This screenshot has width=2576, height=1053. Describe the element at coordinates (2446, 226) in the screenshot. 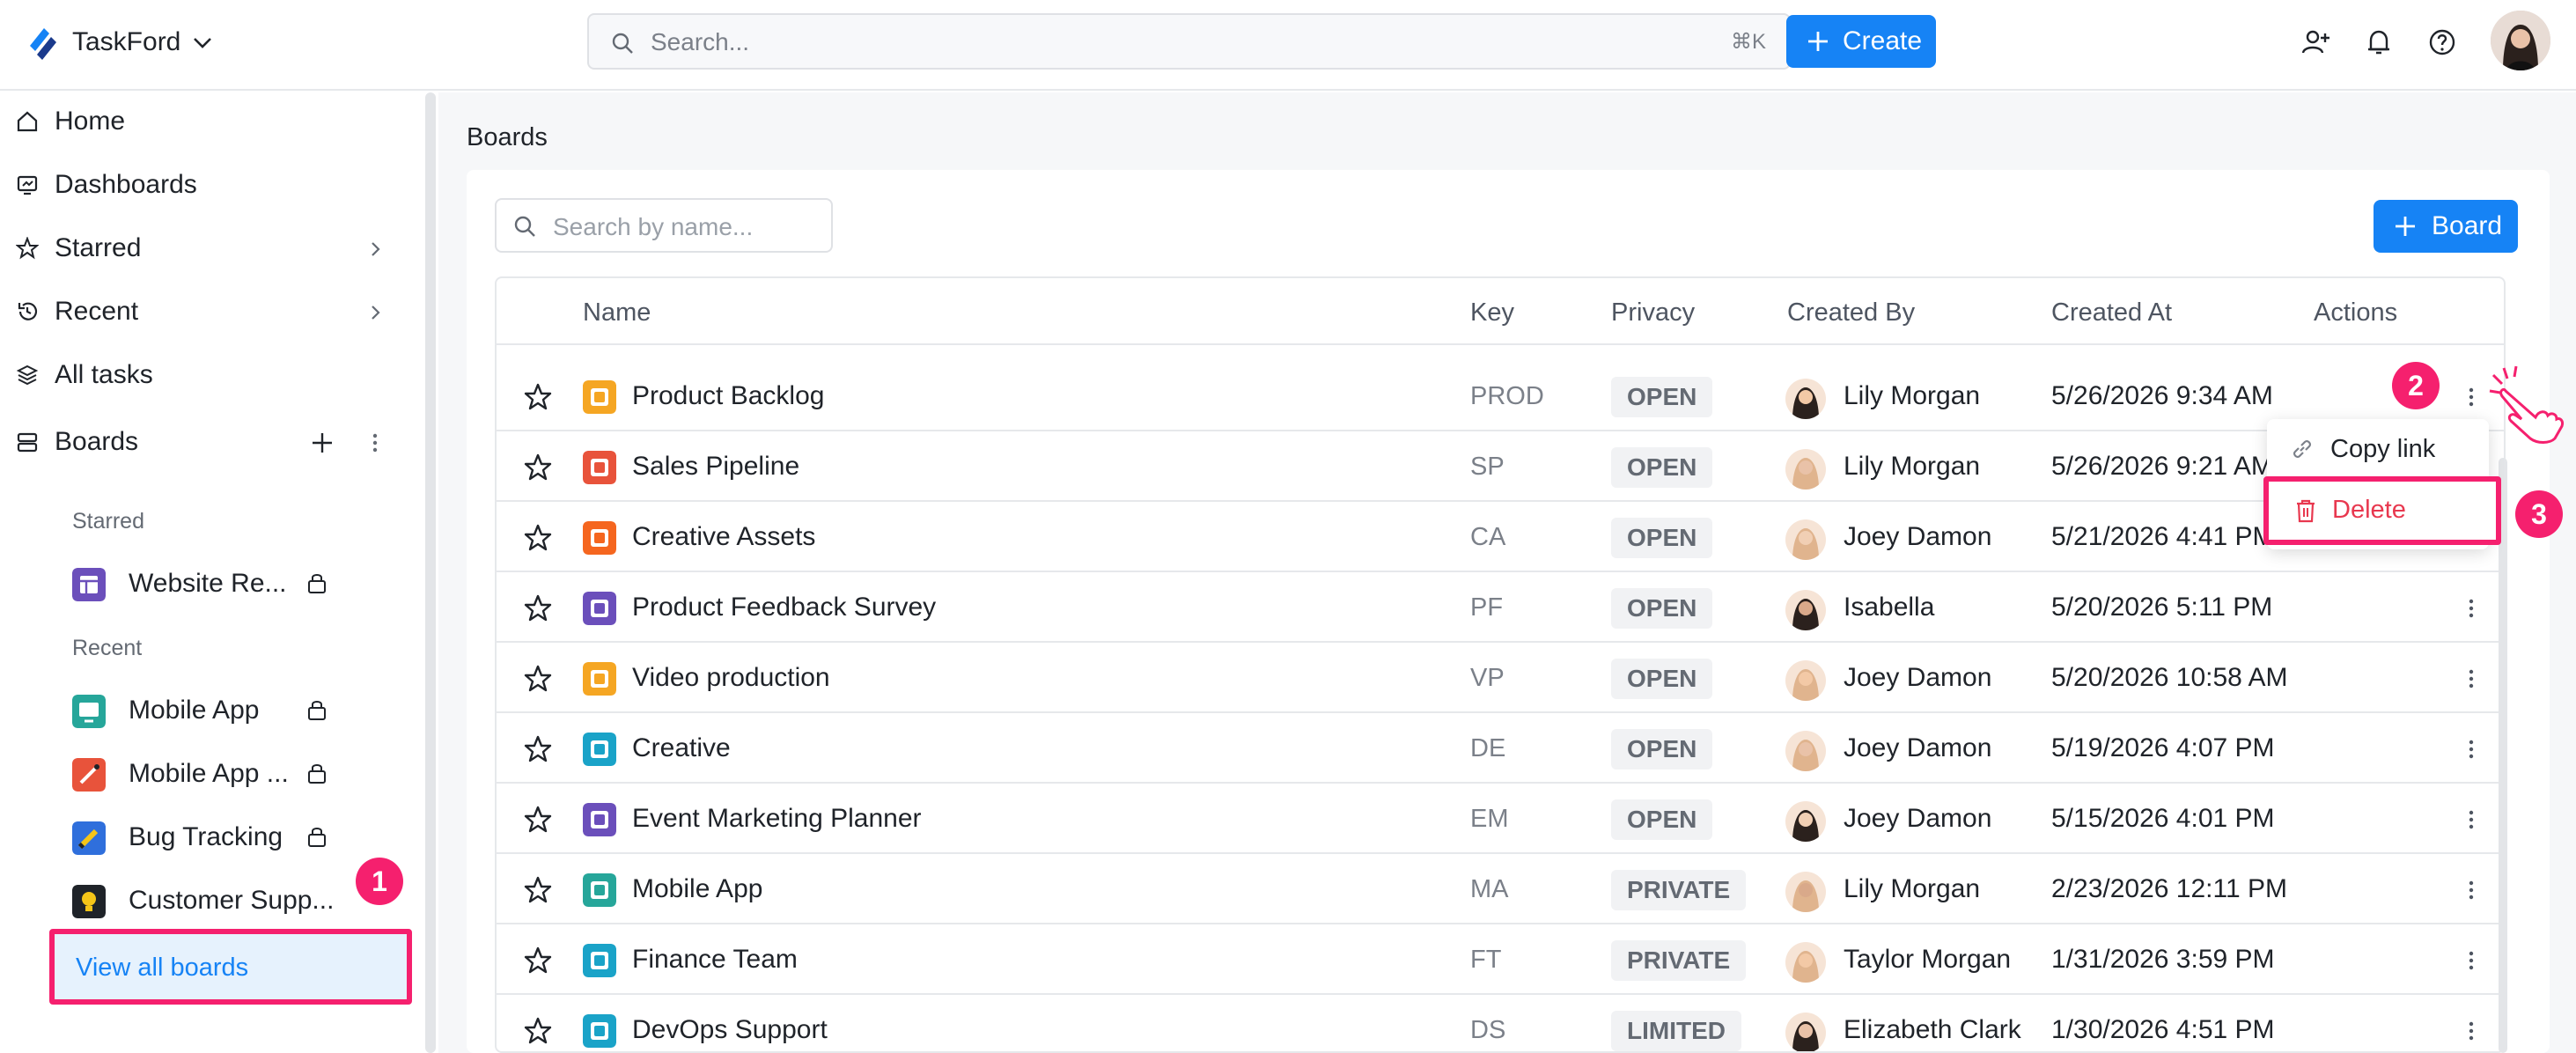

I see `add-board-button: Board` at that location.